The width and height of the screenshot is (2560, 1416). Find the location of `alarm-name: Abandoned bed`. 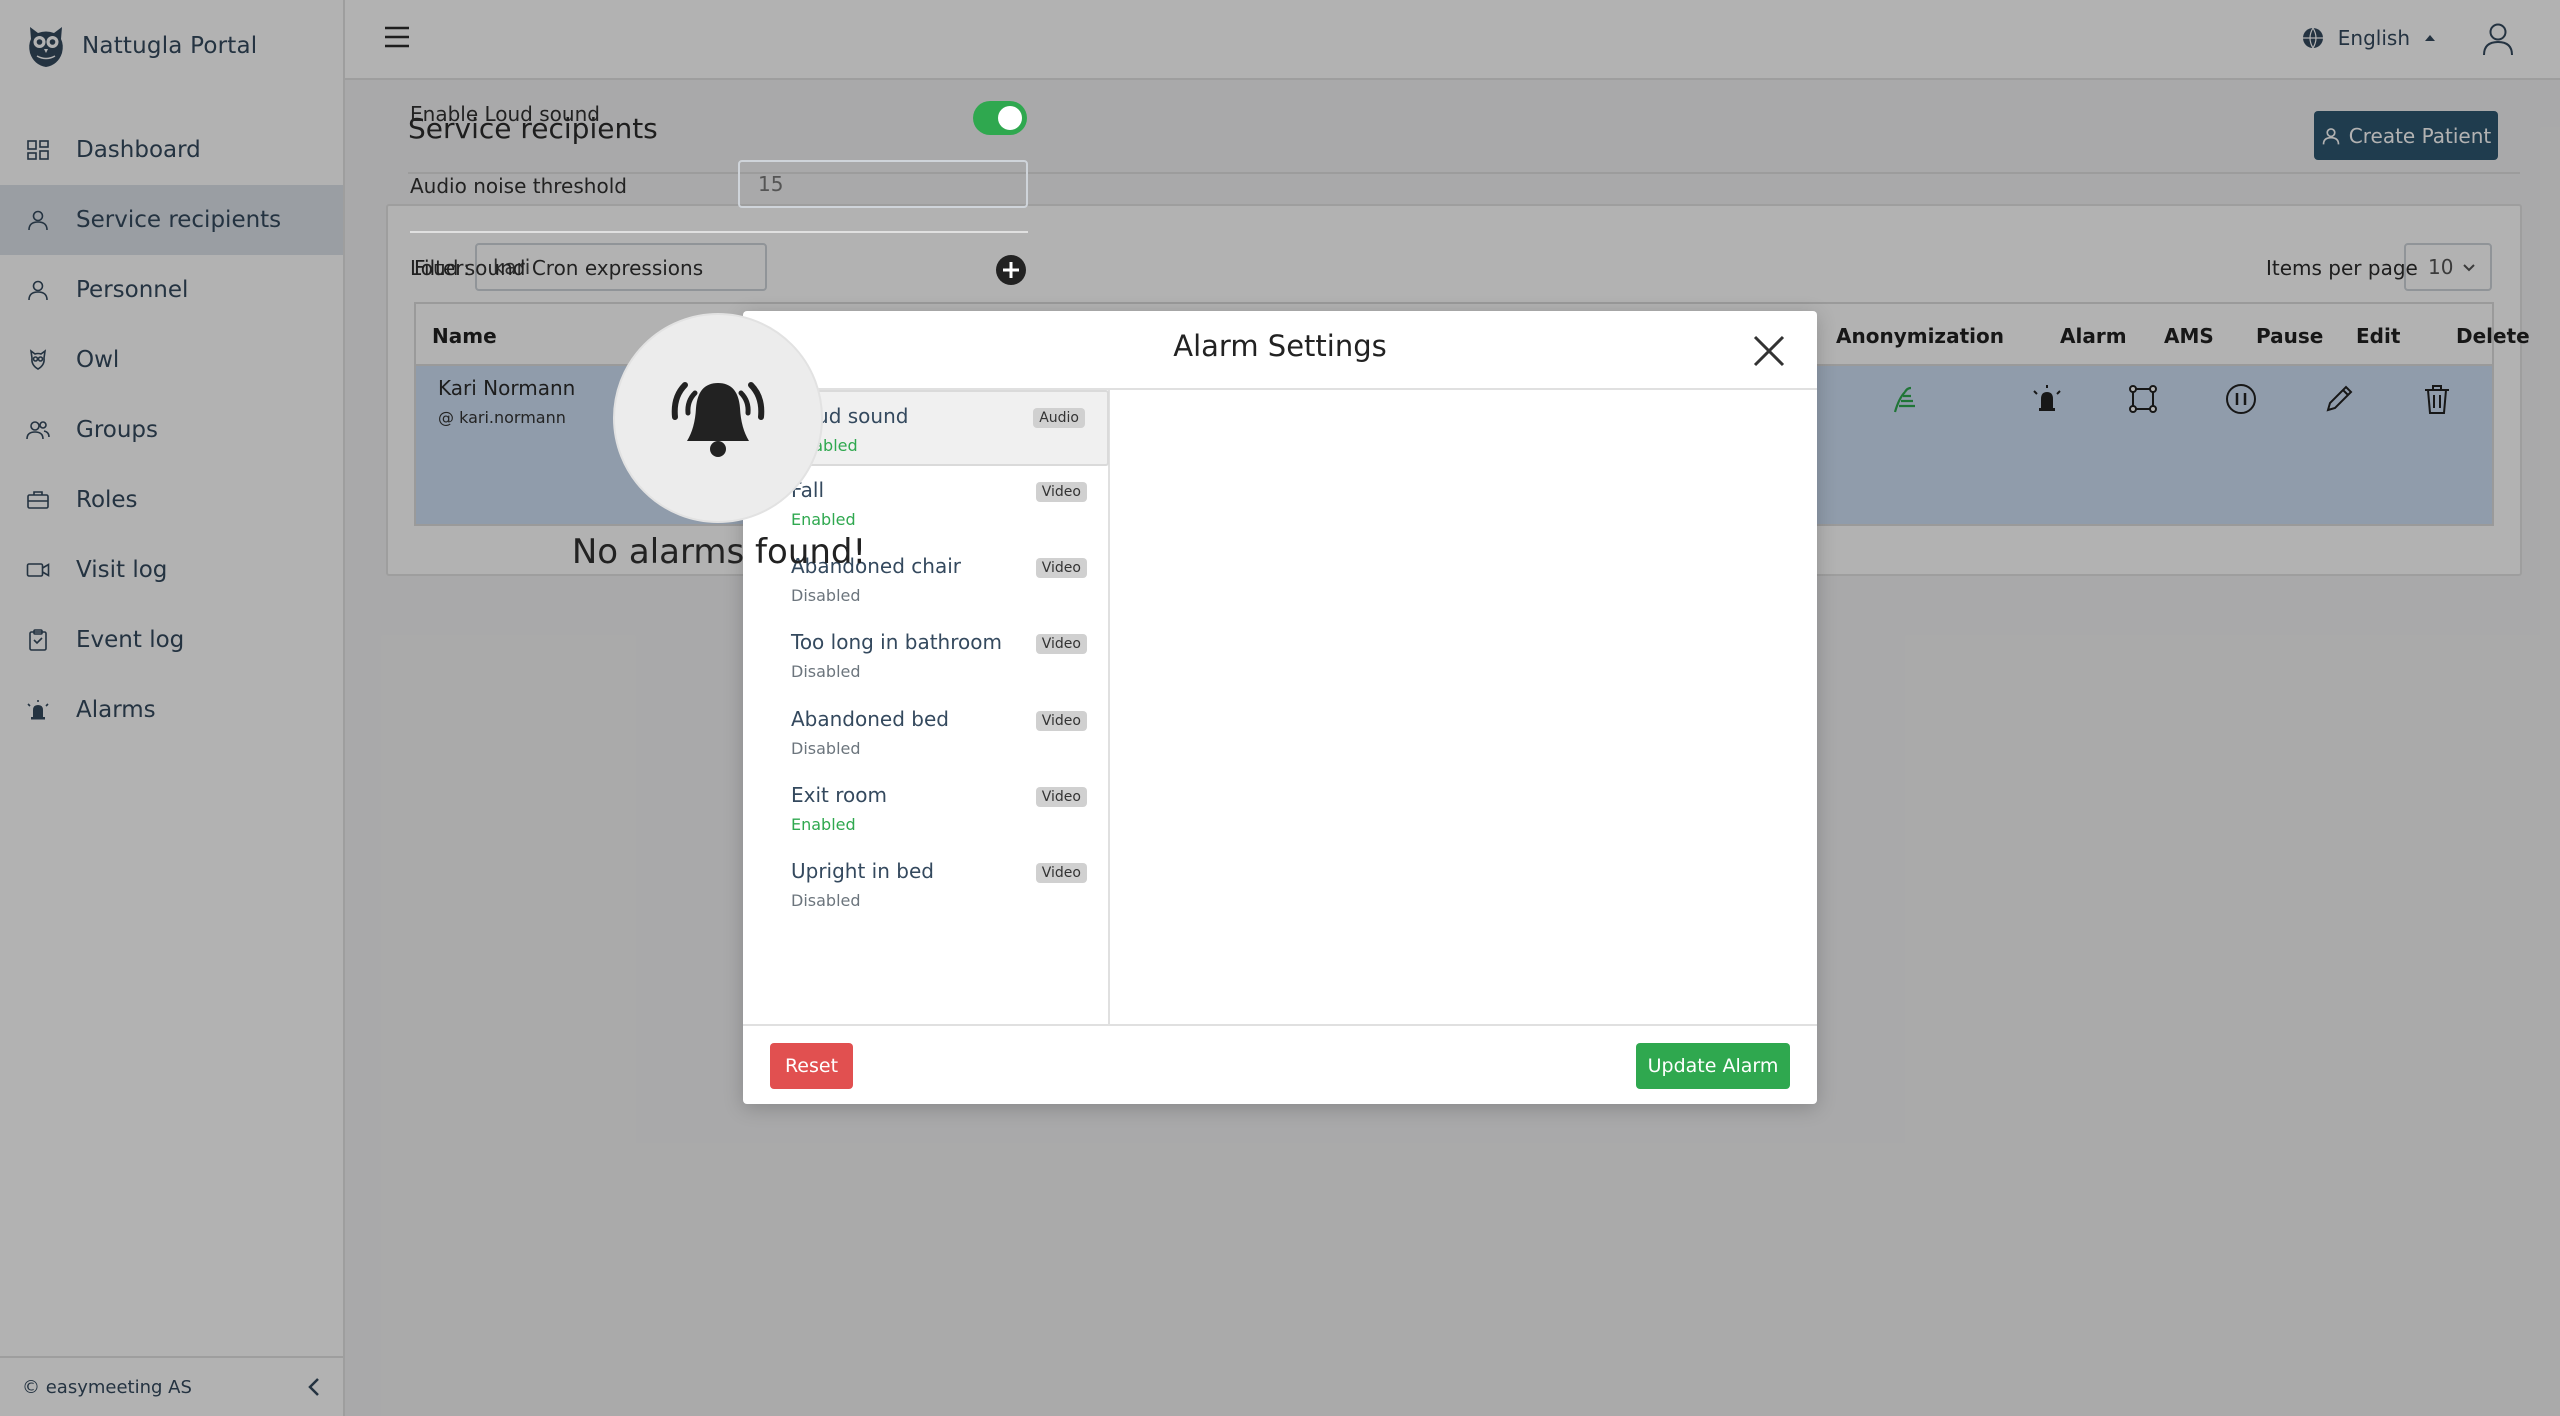

alarm-name: Abandoned bed is located at coordinates (870, 719).